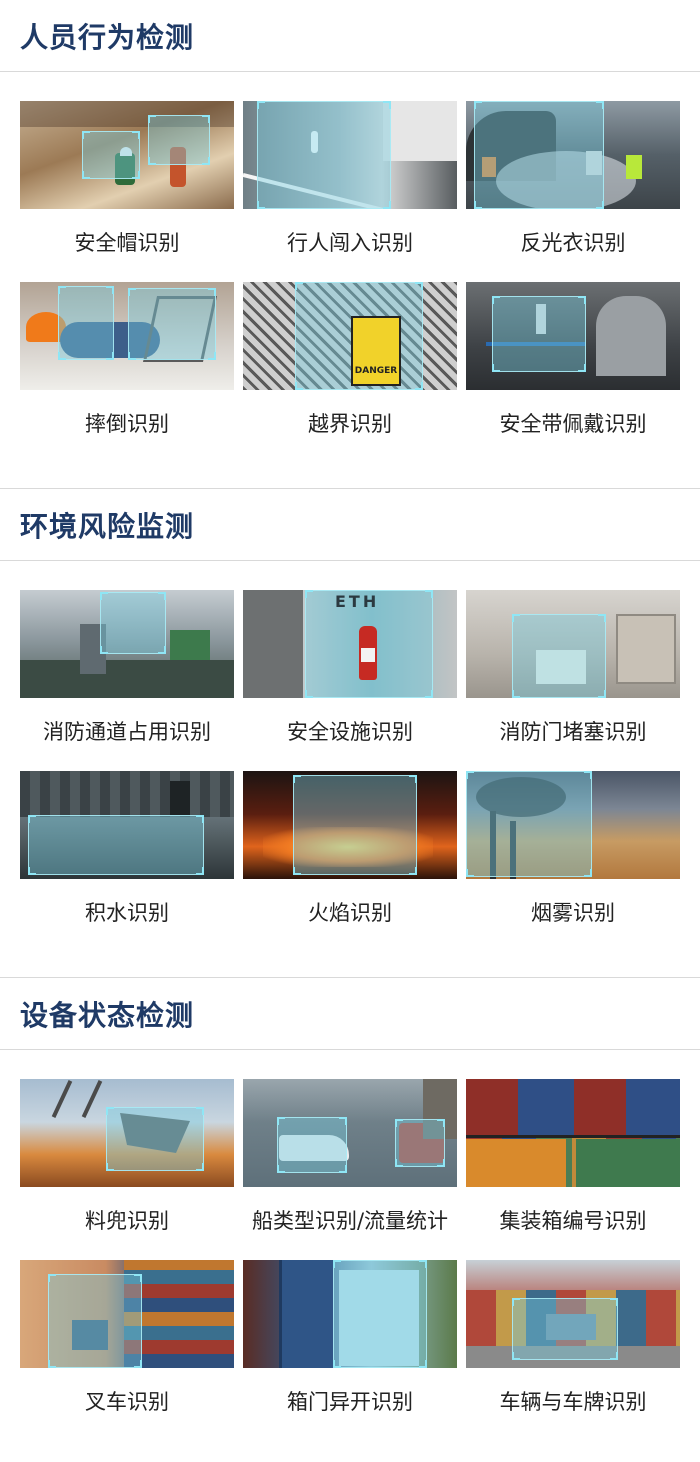 This screenshot has width=700, height=1462. Describe the element at coordinates (350, 336) in the screenshot. I see `boundary-crossing-image: DANGER` at that location.